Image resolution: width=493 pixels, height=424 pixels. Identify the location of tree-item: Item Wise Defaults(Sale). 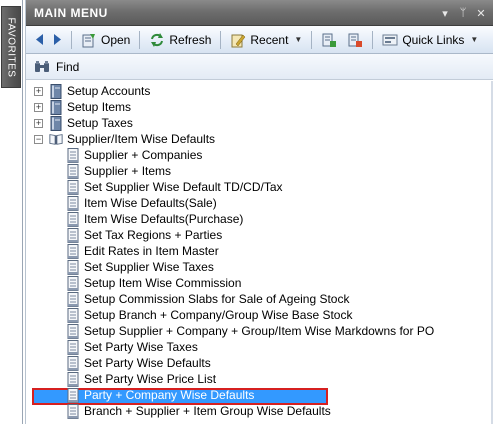
(141, 203).